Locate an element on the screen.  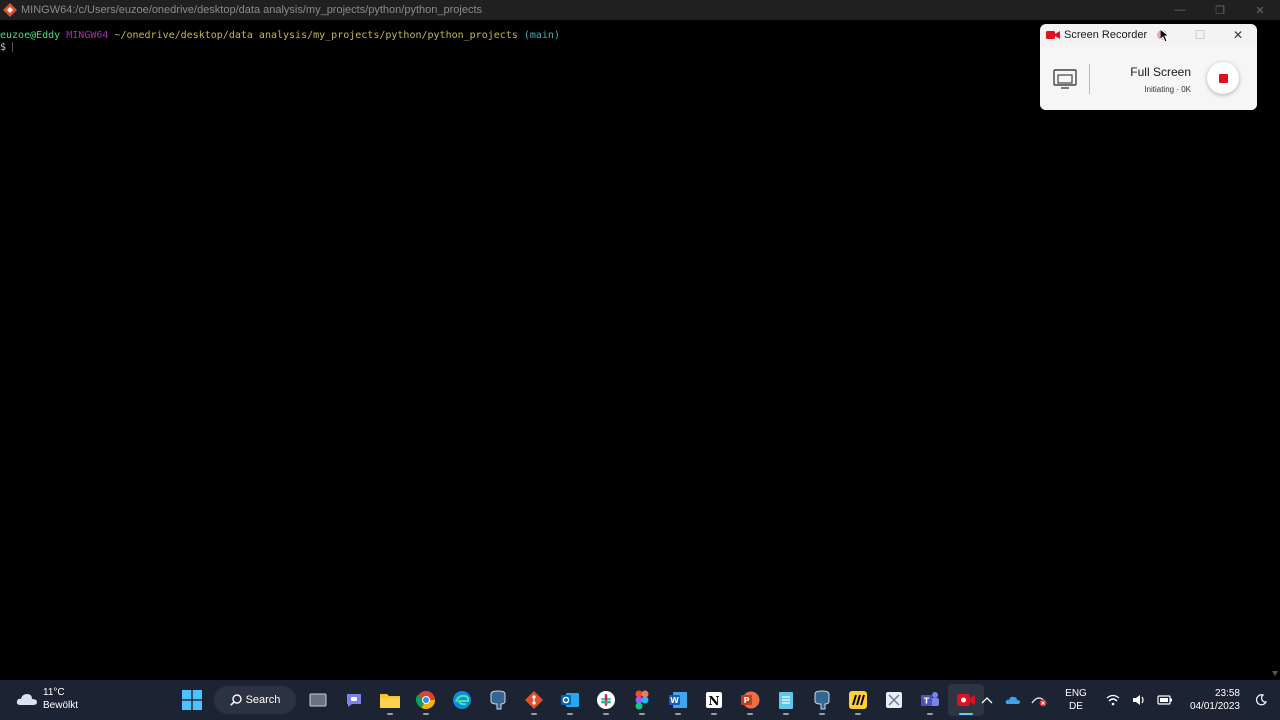
video-camera-icon is located at coordinates (1053, 35).